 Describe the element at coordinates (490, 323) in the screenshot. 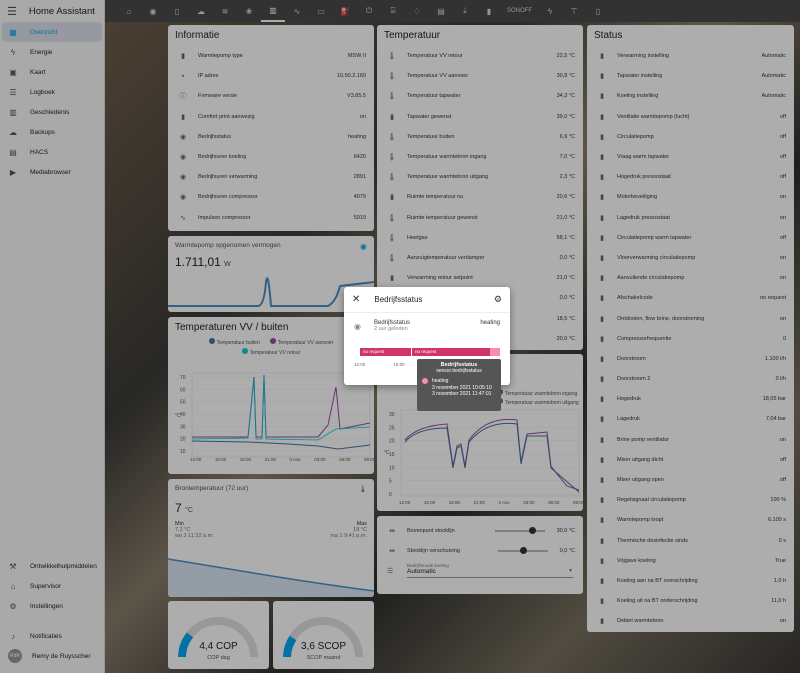

I see `entity-state: heating` at that location.